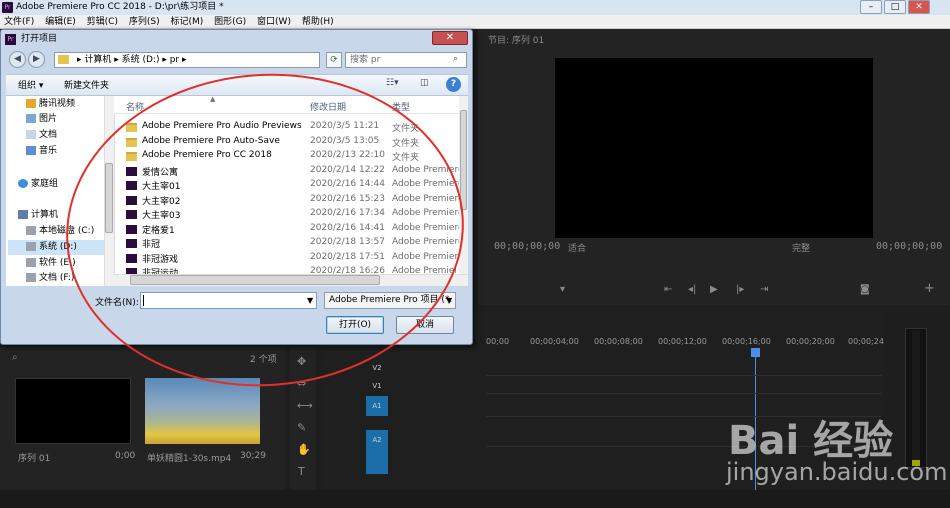 The width and height of the screenshot is (950, 508). I want to click on nav-item-label: 腾讯视频, so click(57, 104).